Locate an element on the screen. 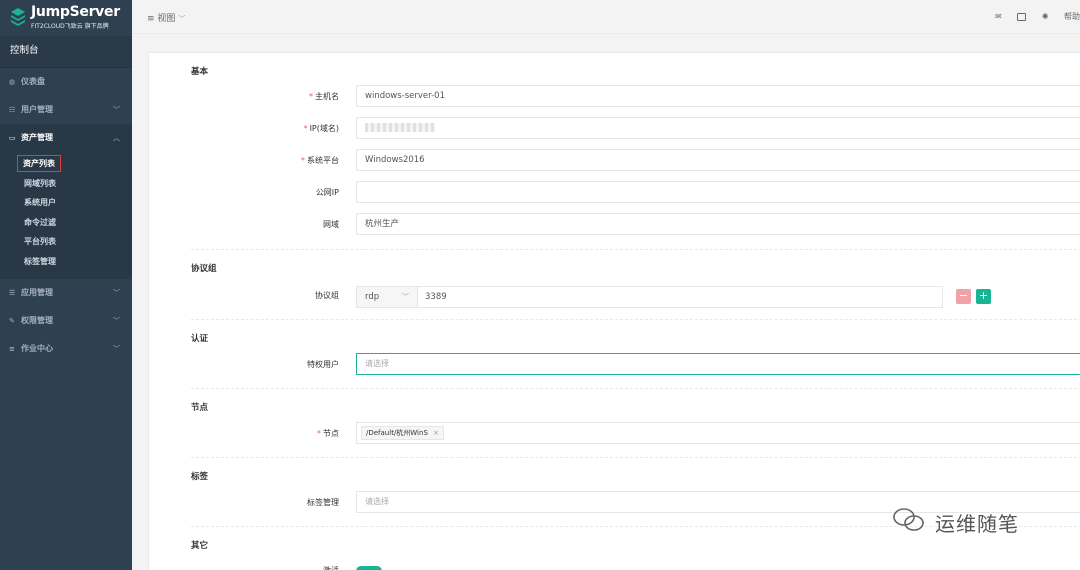 This screenshot has width=1080, height=570. nav-users: ☷ 用户管理 ﹀ is located at coordinates (66, 110).